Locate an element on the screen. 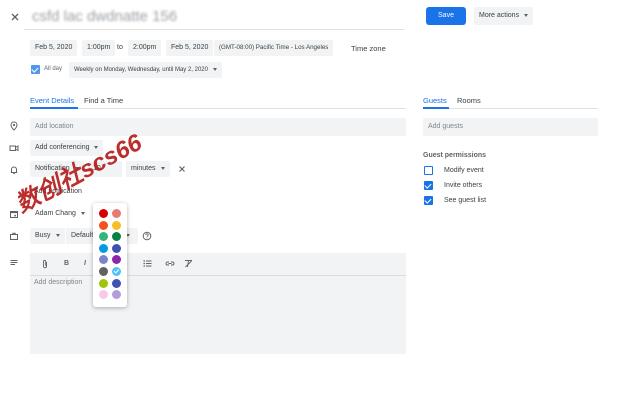 This screenshot has height=400, width=640. modify-event-label: Modify event is located at coordinates (464, 170).